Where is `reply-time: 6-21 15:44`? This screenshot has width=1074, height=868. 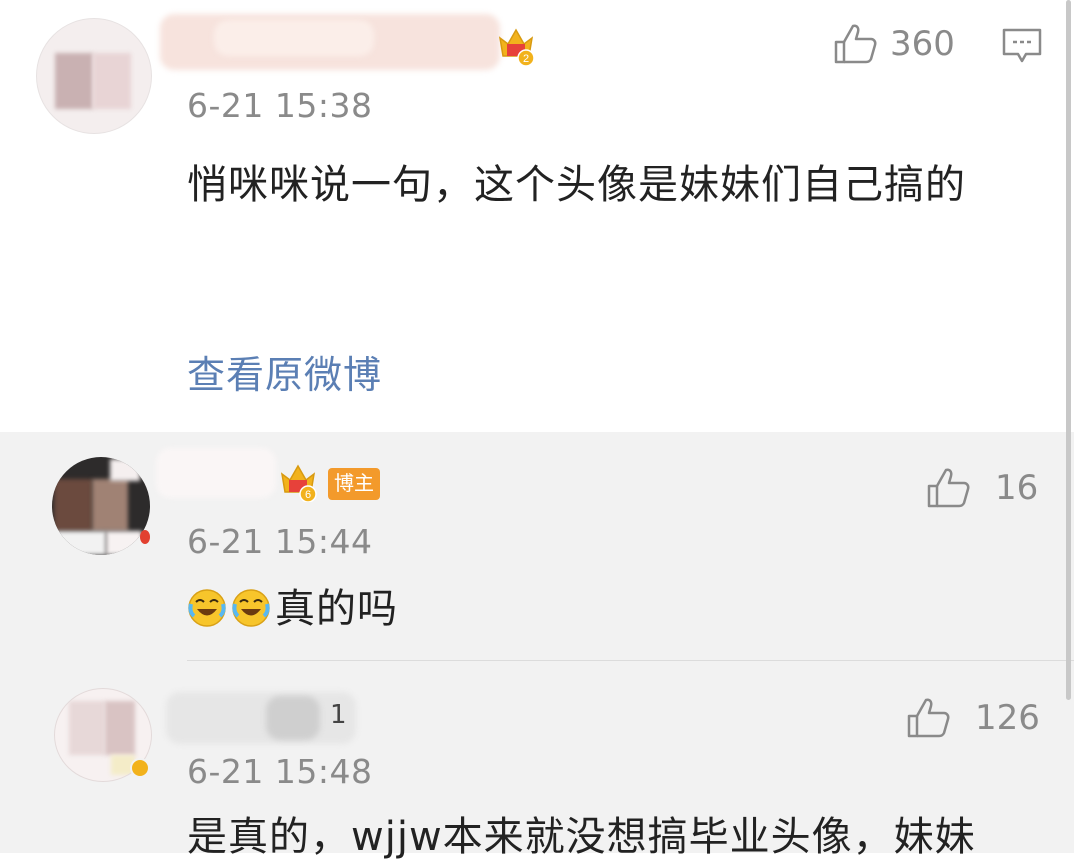
reply-time: 6-21 15:44 is located at coordinates (280, 541).